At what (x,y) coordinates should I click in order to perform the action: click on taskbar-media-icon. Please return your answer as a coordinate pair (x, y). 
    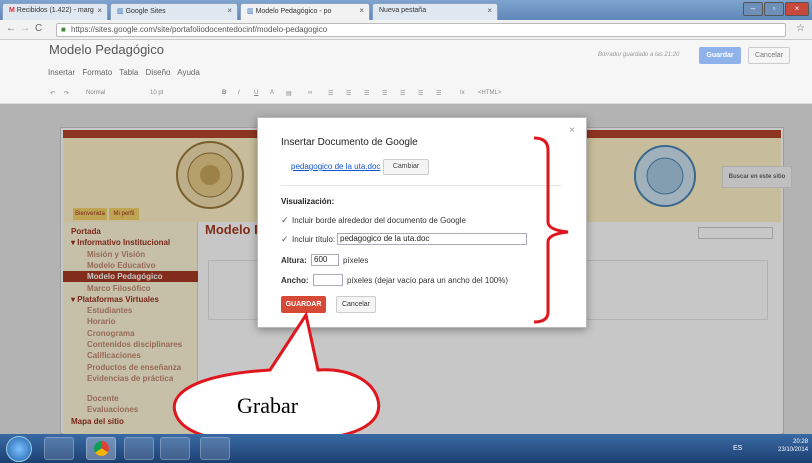
    Looking at the image, I should click on (59, 448).